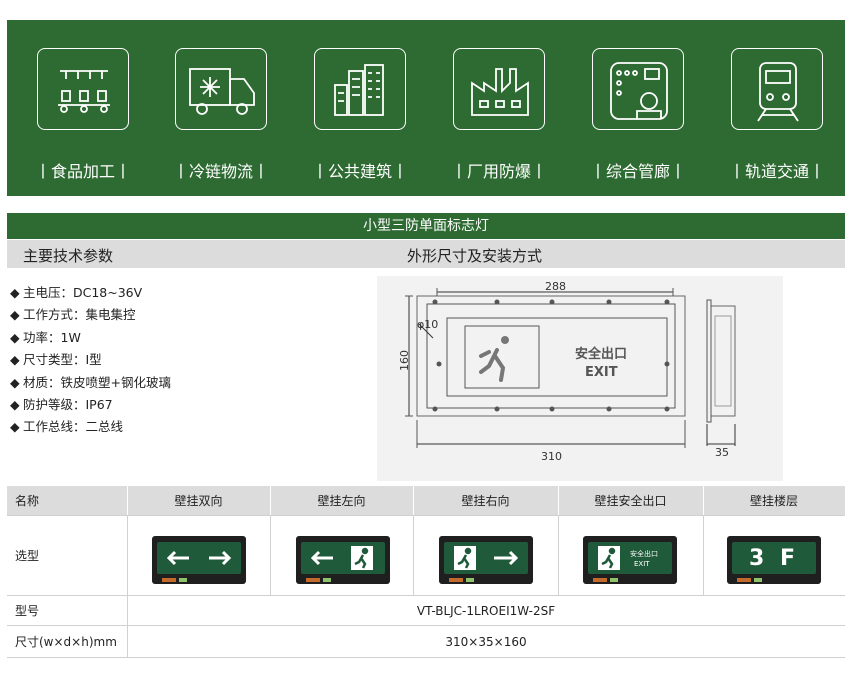  Describe the element at coordinates (73, 426) in the screenshot. I see `spec-text: 工作总线：二总线` at that location.